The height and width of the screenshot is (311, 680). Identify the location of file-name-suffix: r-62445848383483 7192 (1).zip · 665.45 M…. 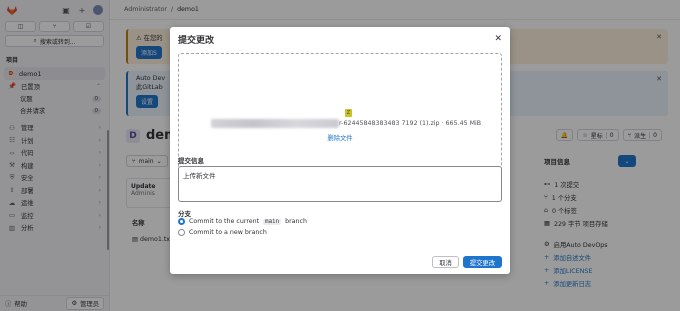
(410, 123).